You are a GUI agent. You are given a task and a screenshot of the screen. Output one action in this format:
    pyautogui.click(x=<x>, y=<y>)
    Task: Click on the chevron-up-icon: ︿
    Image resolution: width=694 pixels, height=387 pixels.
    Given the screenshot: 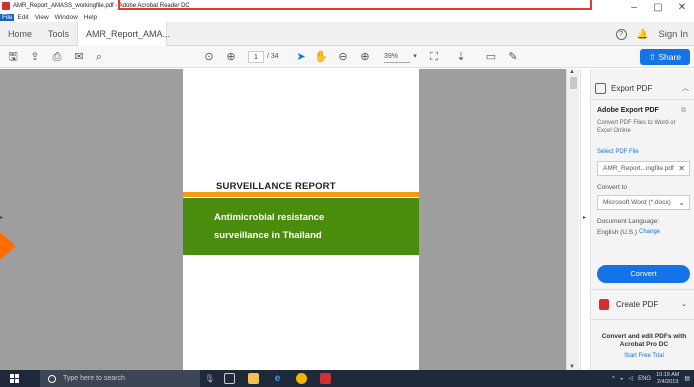 What is the action you would take?
    pyautogui.click(x=685, y=88)
    